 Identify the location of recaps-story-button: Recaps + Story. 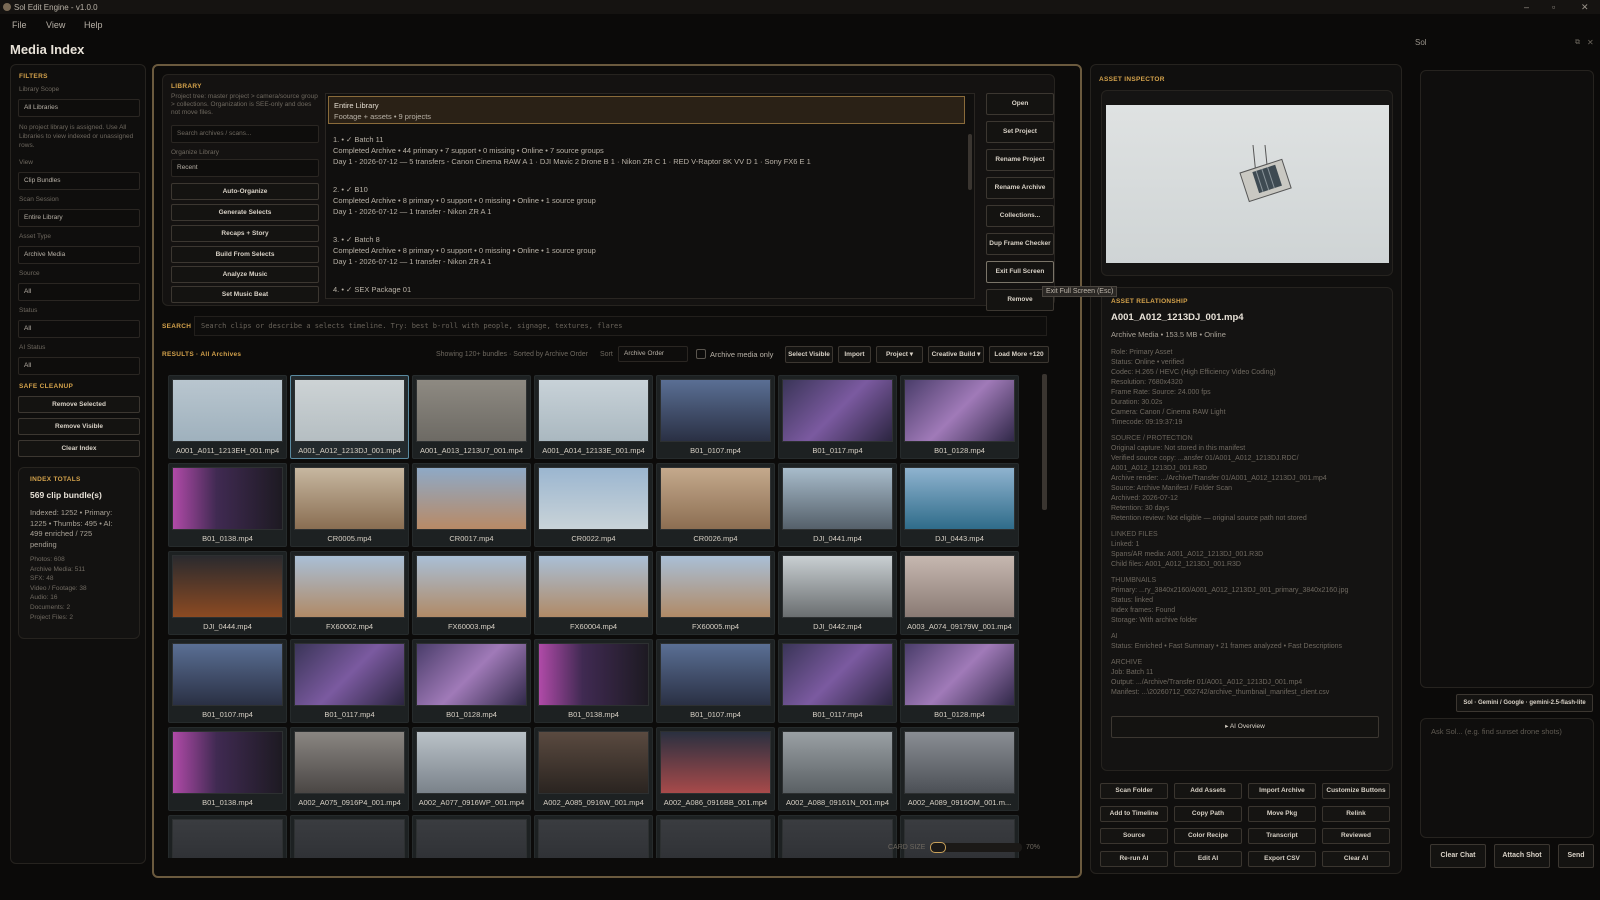
(245, 233).